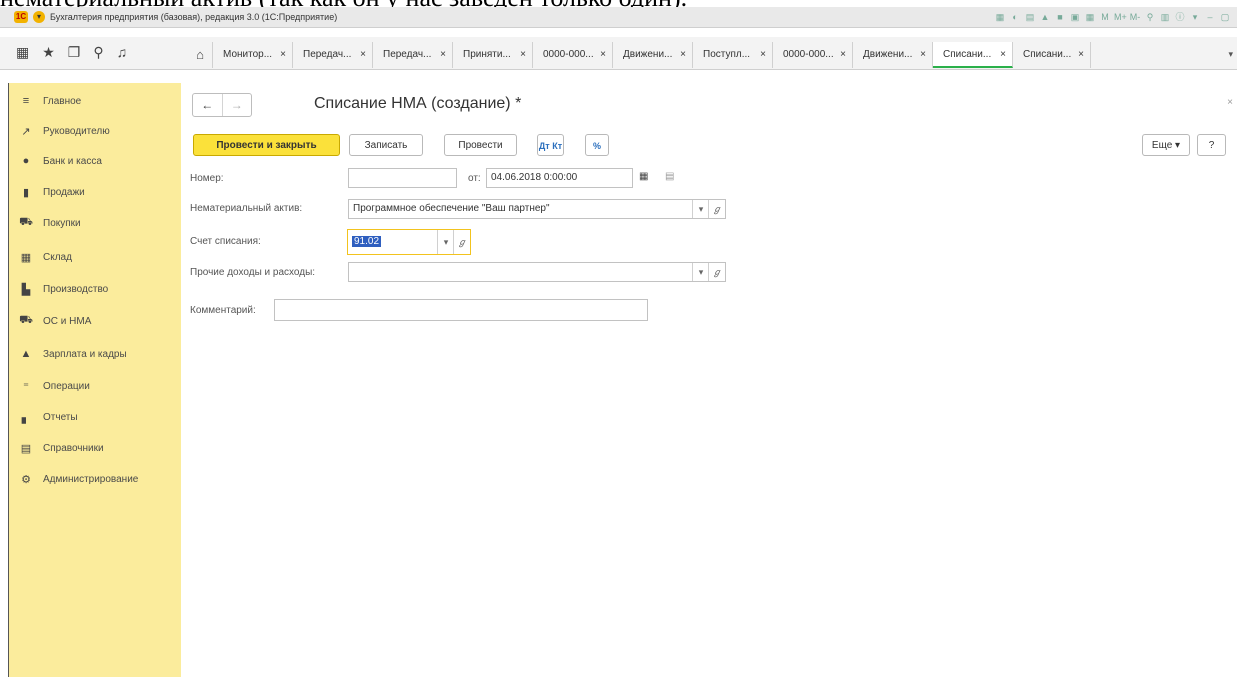  I want to click on panel-icon: ▥, so click(1165, 17).